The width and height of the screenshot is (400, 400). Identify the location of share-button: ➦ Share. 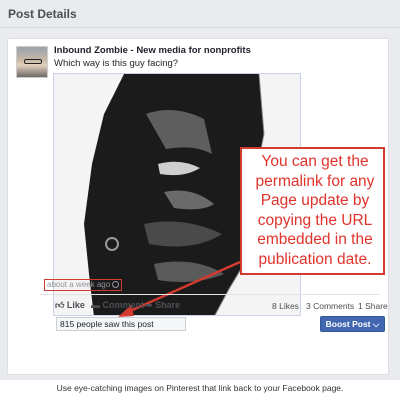
(162, 305).